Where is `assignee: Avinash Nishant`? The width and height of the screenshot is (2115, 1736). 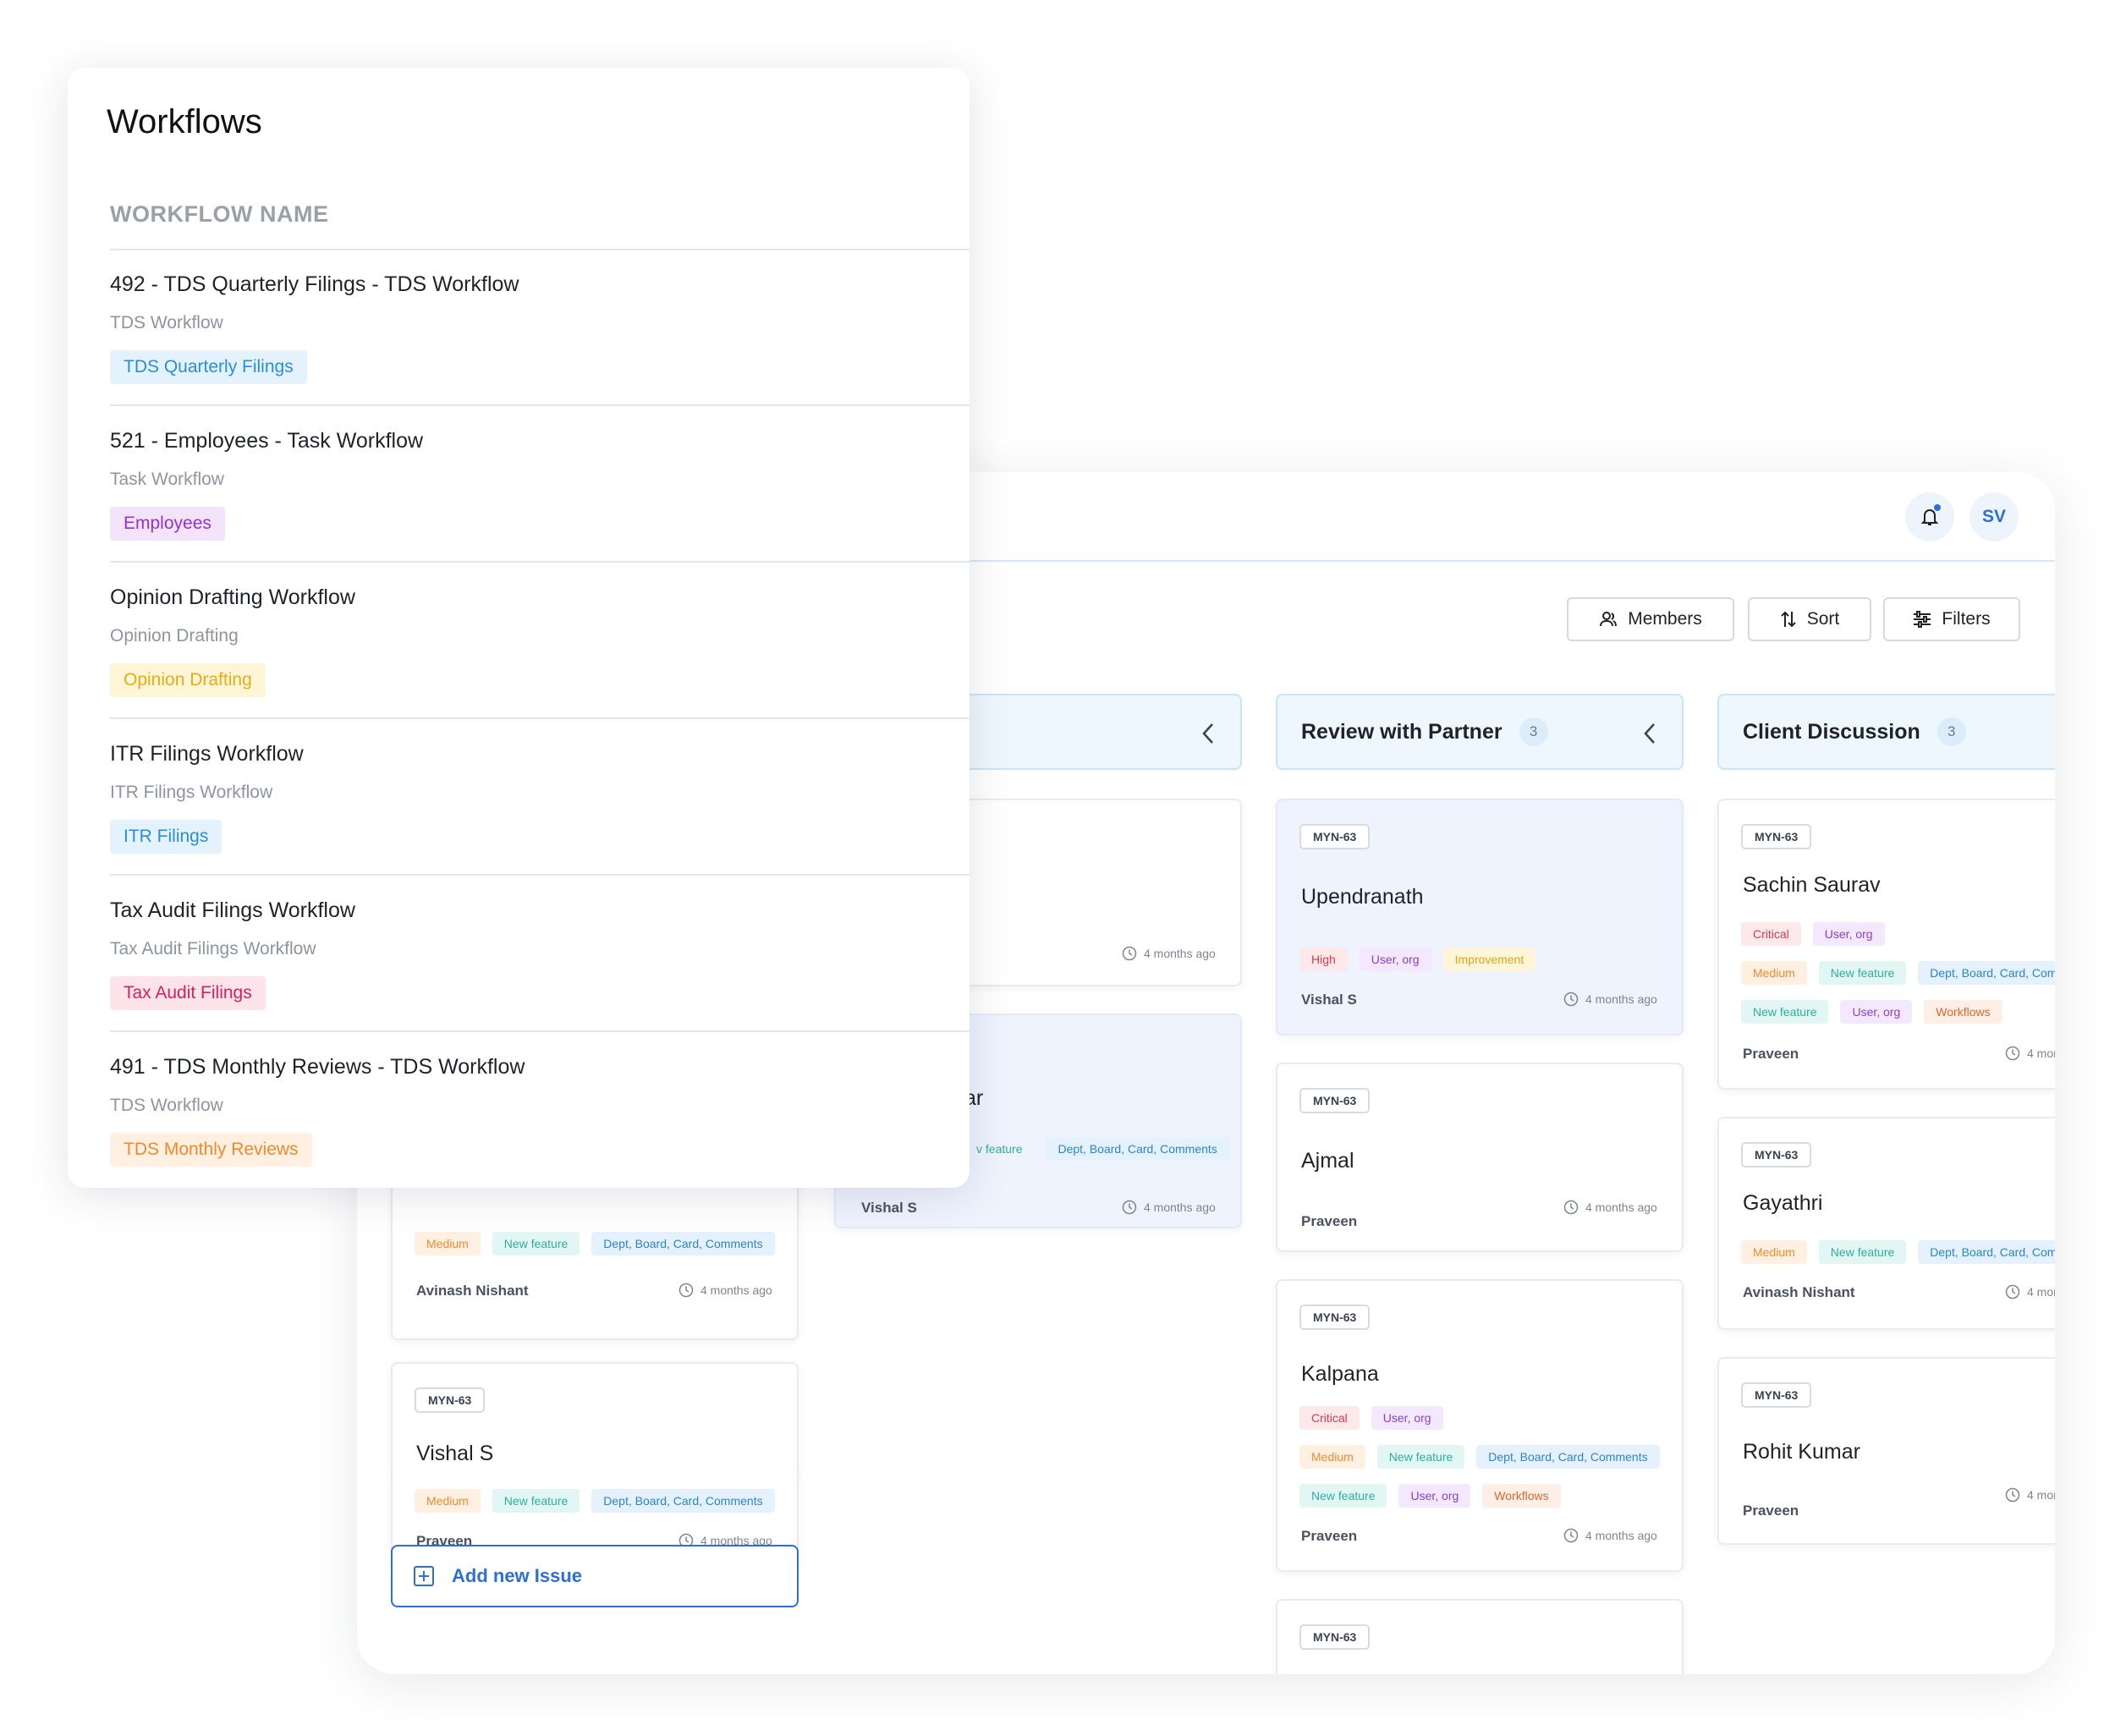 assignee: Avinash Nishant is located at coordinates (1799, 1292).